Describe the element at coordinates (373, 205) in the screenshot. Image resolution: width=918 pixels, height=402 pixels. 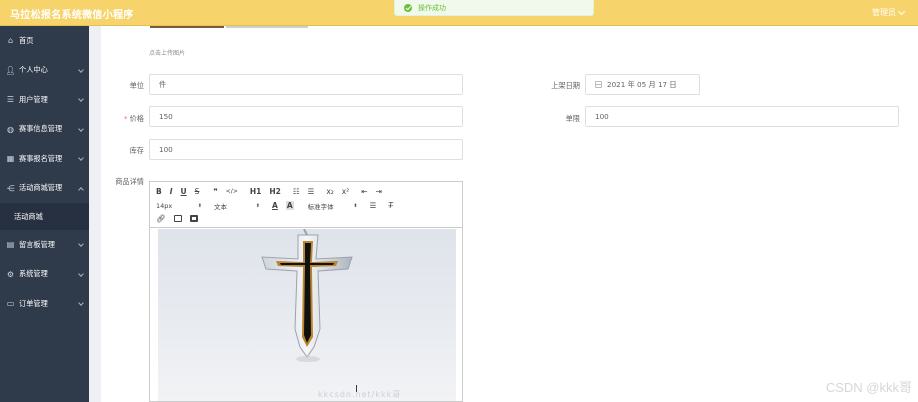
I see `align-icon: ☰` at that location.